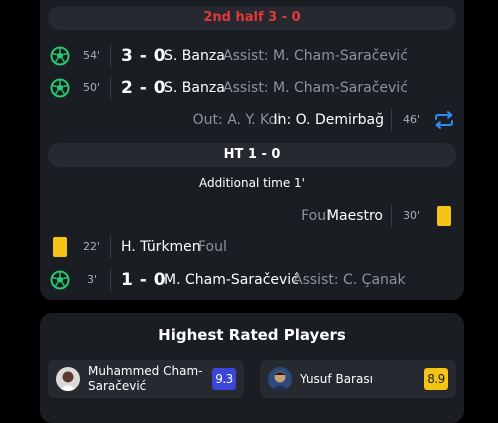  What do you see at coordinates (92, 279) in the screenshot?
I see `event-minute: 3'` at bounding box center [92, 279].